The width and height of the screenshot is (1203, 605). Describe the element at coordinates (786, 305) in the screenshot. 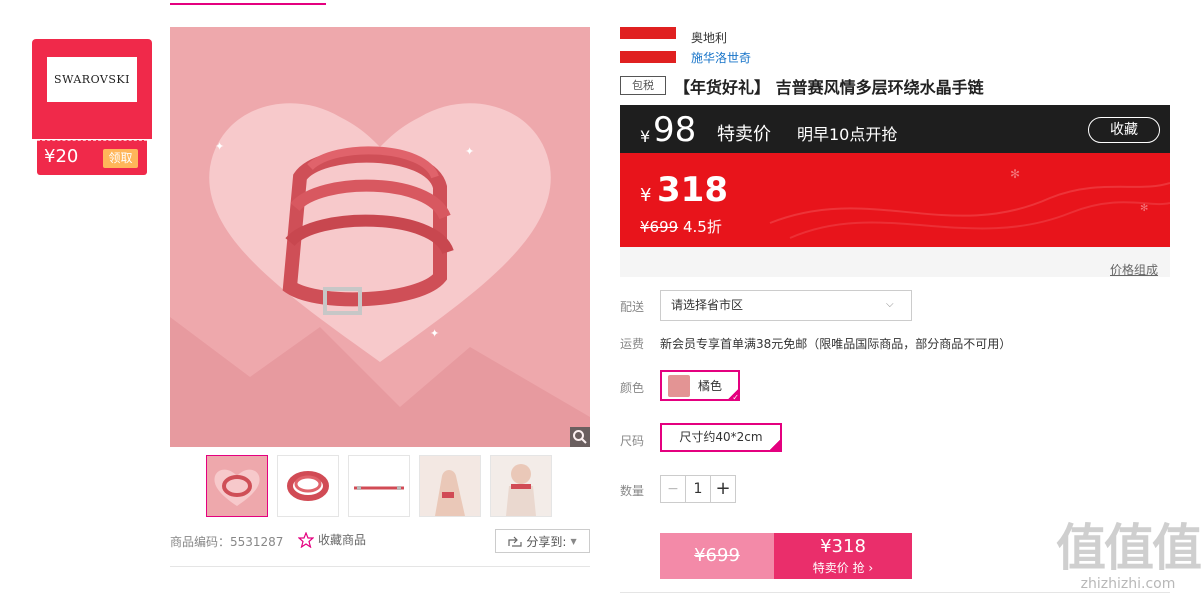

I see `region-select: 请选择省市区` at that location.